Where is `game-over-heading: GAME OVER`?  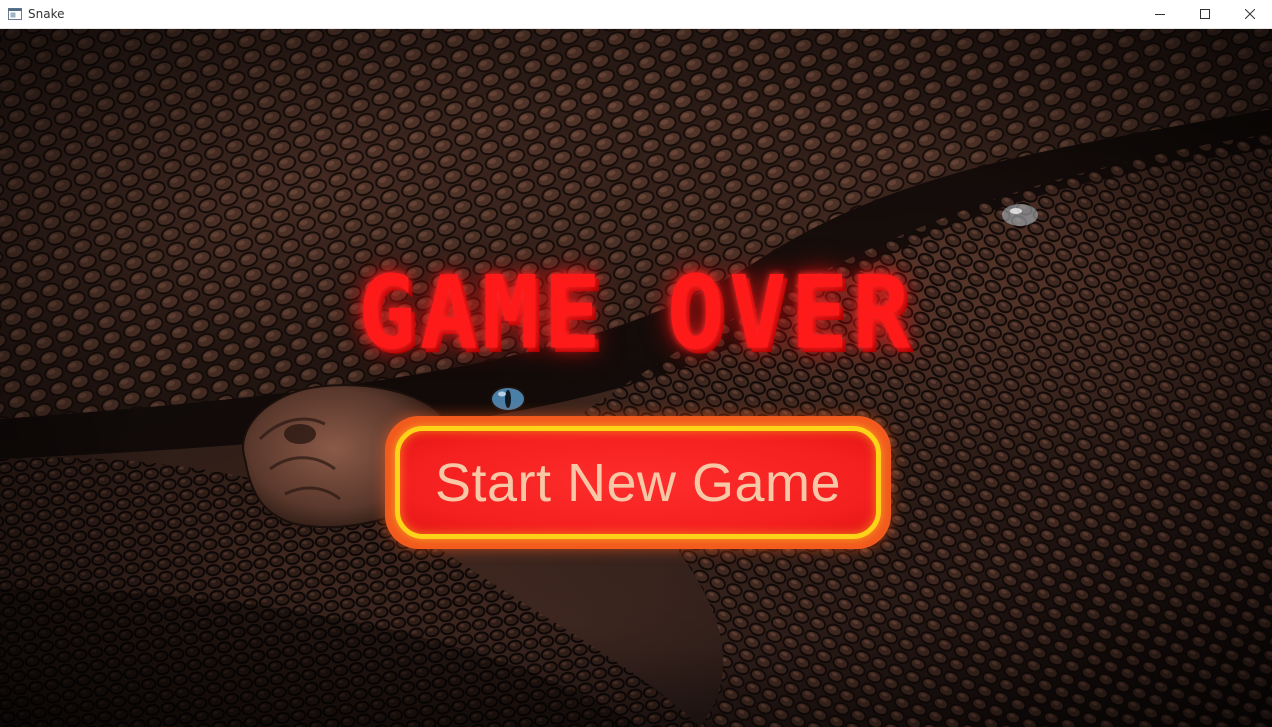 game-over-heading: GAME OVER is located at coordinates (636, 313).